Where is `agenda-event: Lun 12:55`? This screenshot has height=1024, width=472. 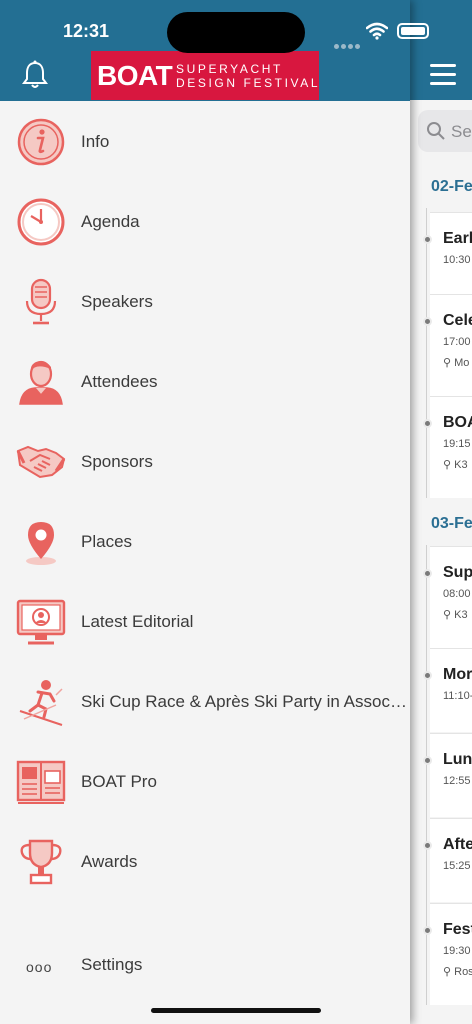 agenda-event: Lun 12:55 is located at coordinates (446, 775).